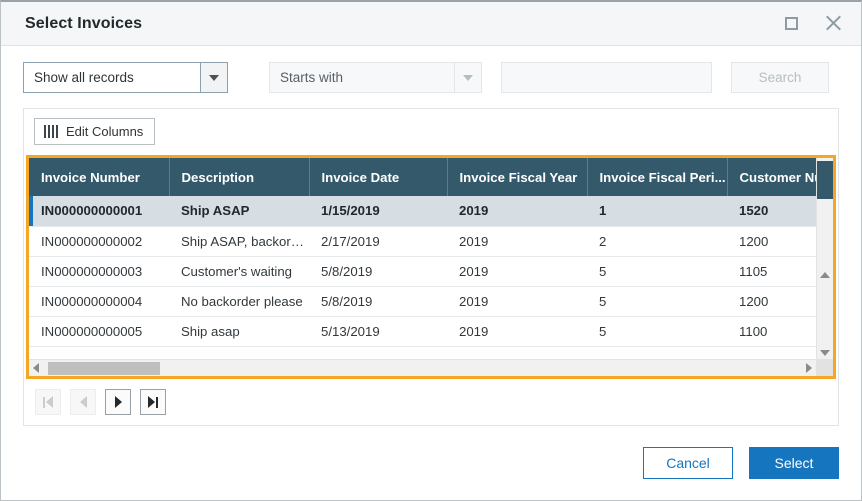 This screenshot has height=501, width=862. Describe the element at coordinates (771, 331) in the screenshot. I see `cell-customer-number: 1100` at that location.